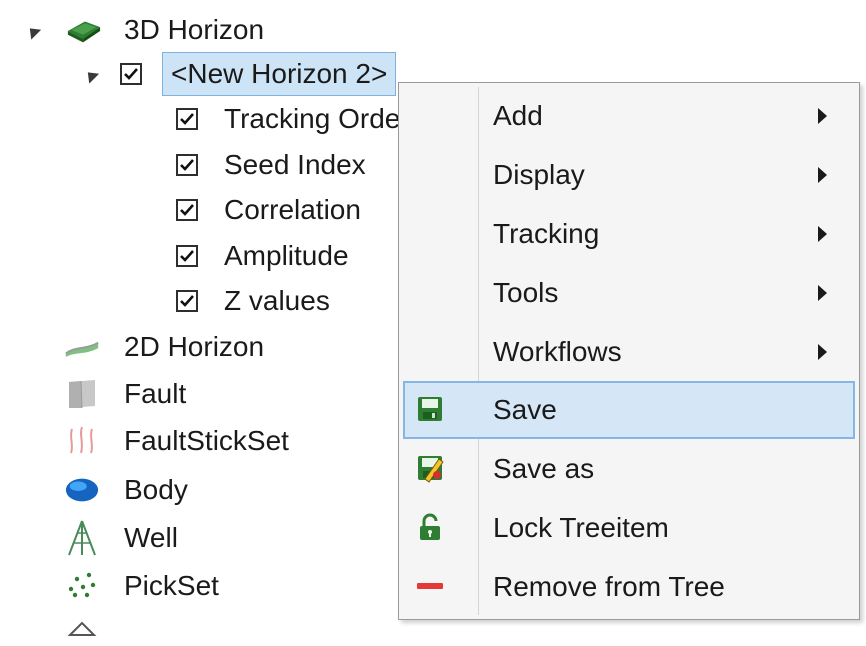  What do you see at coordinates (526, 292) in the screenshot?
I see `menu-item-label: Tools` at bounding box center [526, 292].